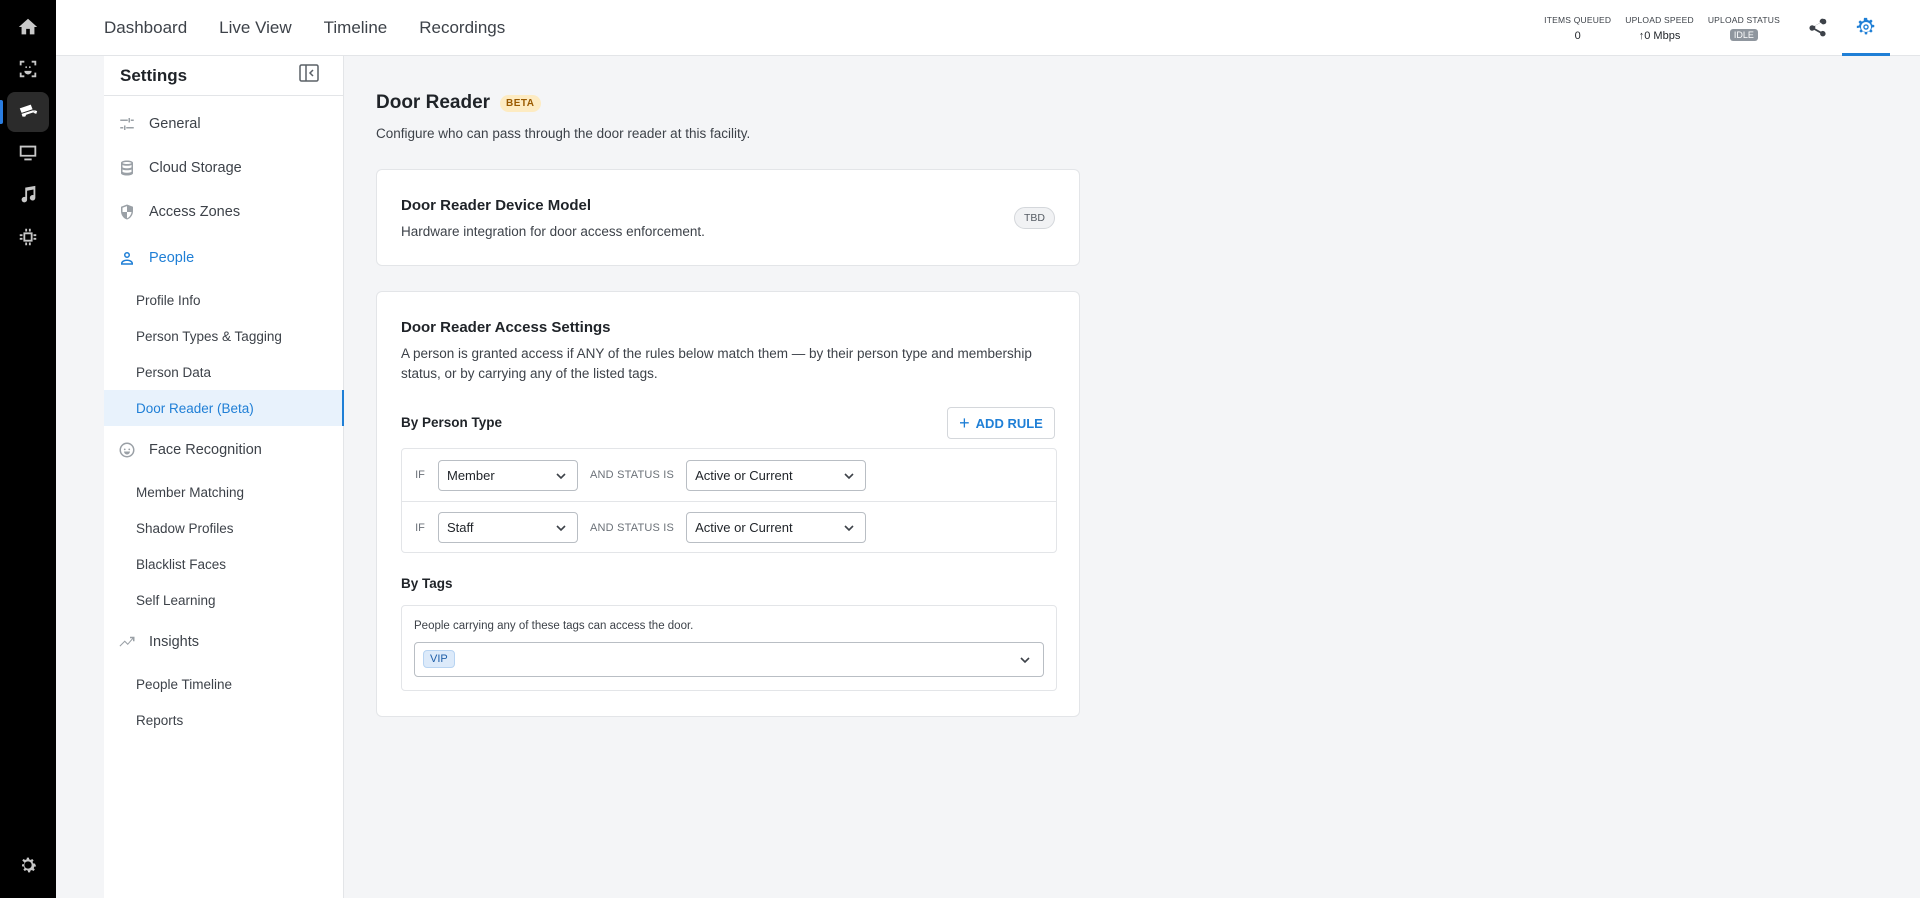  What do you see at coordinates (195, 168) in the screenshot?
I see `sidebar-item-label: Cloud Storage` at bounding box center [195, 168].